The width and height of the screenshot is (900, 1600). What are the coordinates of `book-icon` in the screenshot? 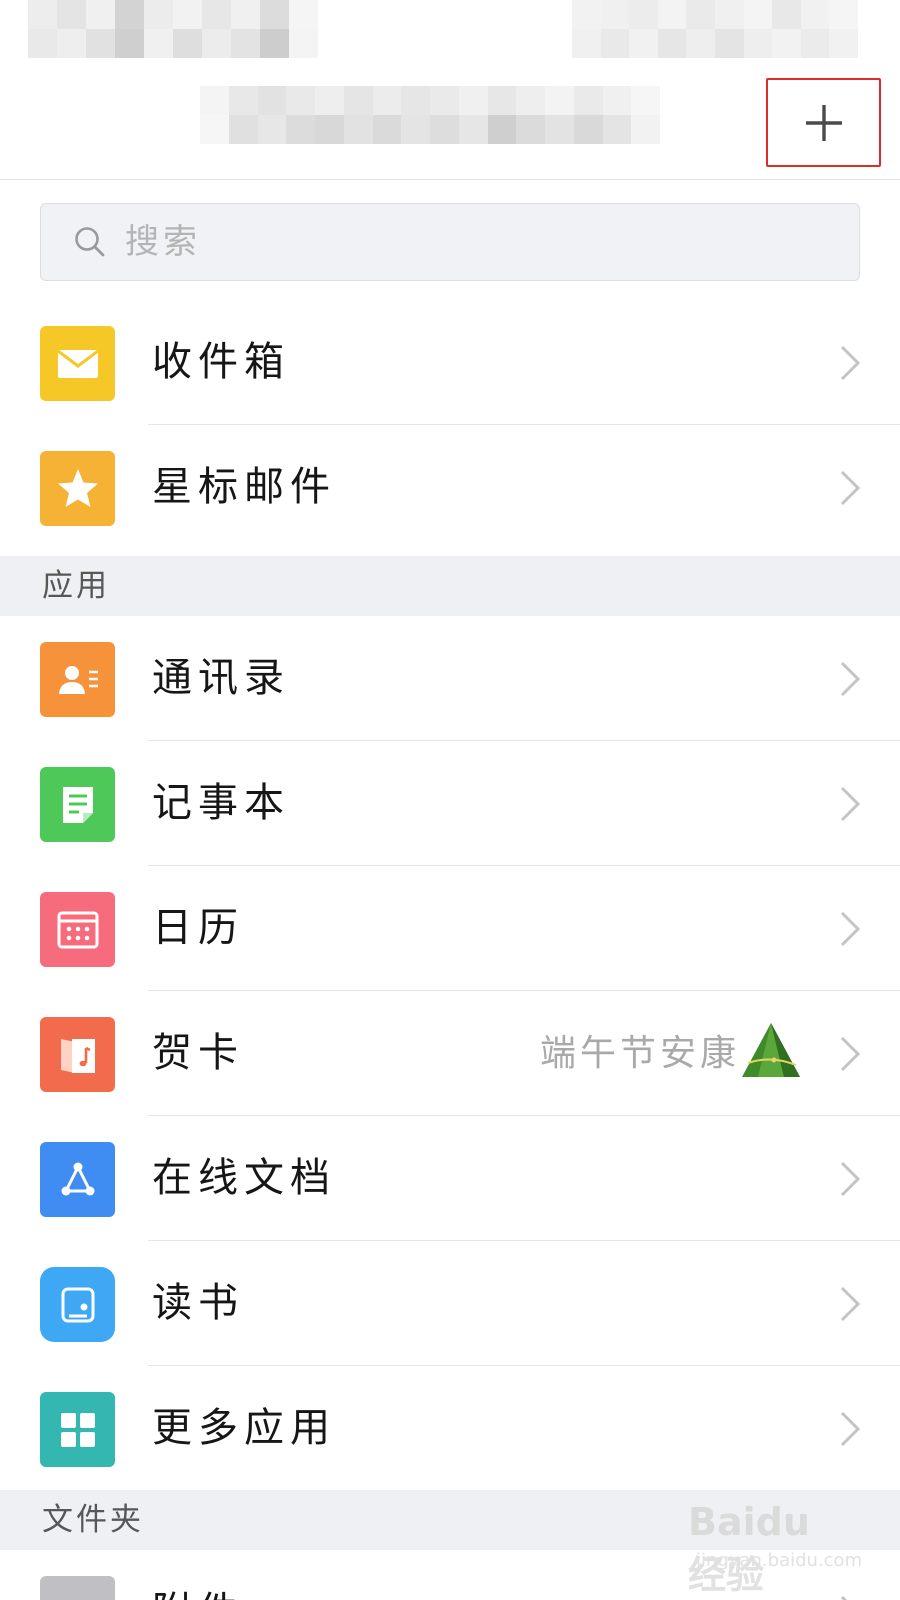 It's located at (77, 1304).